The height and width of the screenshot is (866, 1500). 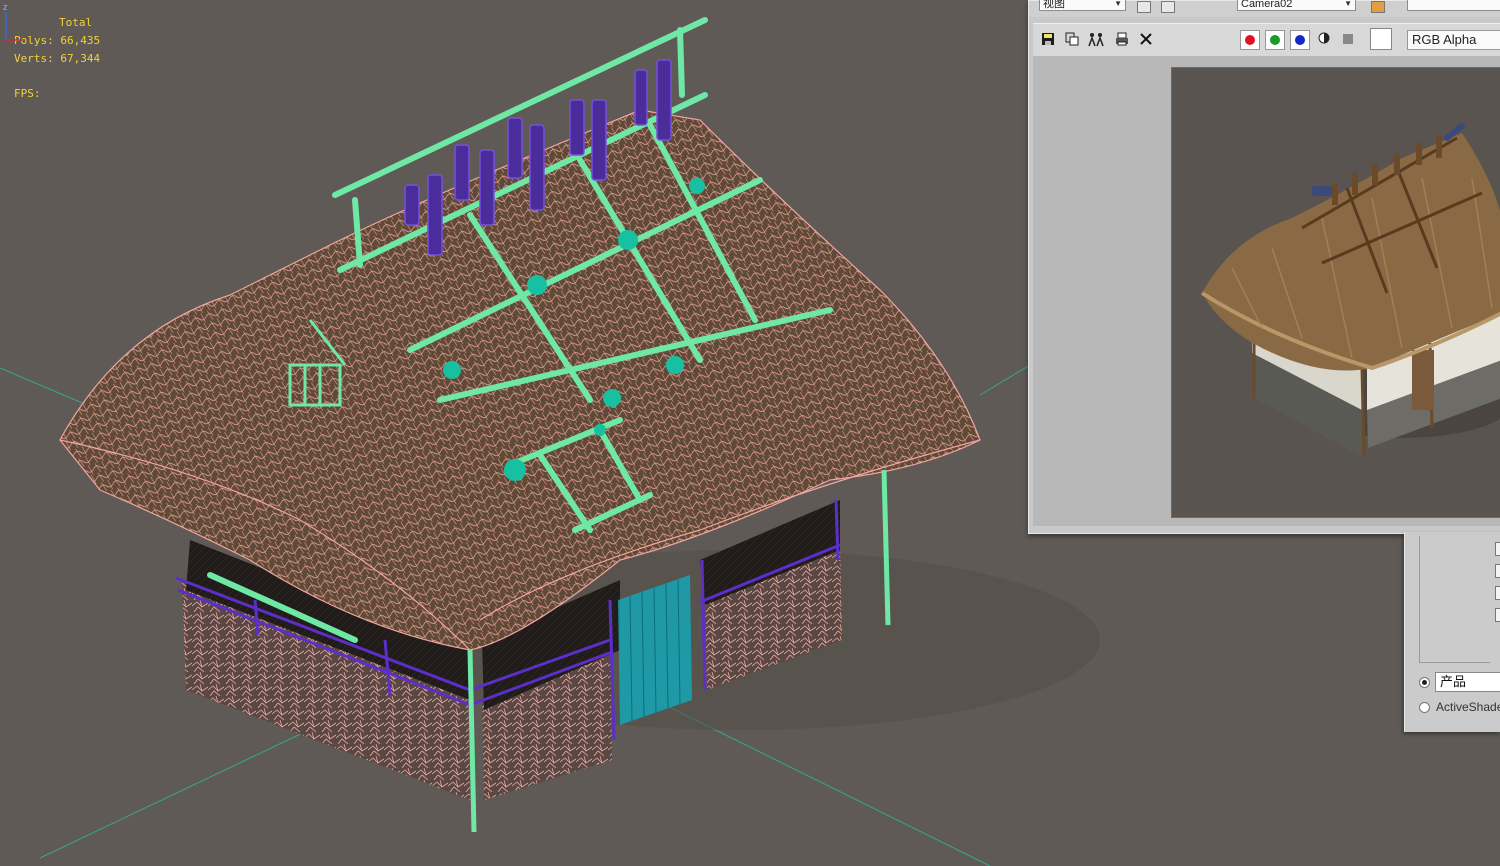 What do you see at coordinates (1378, 7) in the screenshot?
I see `lock-icon` at bounding box center [1378, 7].